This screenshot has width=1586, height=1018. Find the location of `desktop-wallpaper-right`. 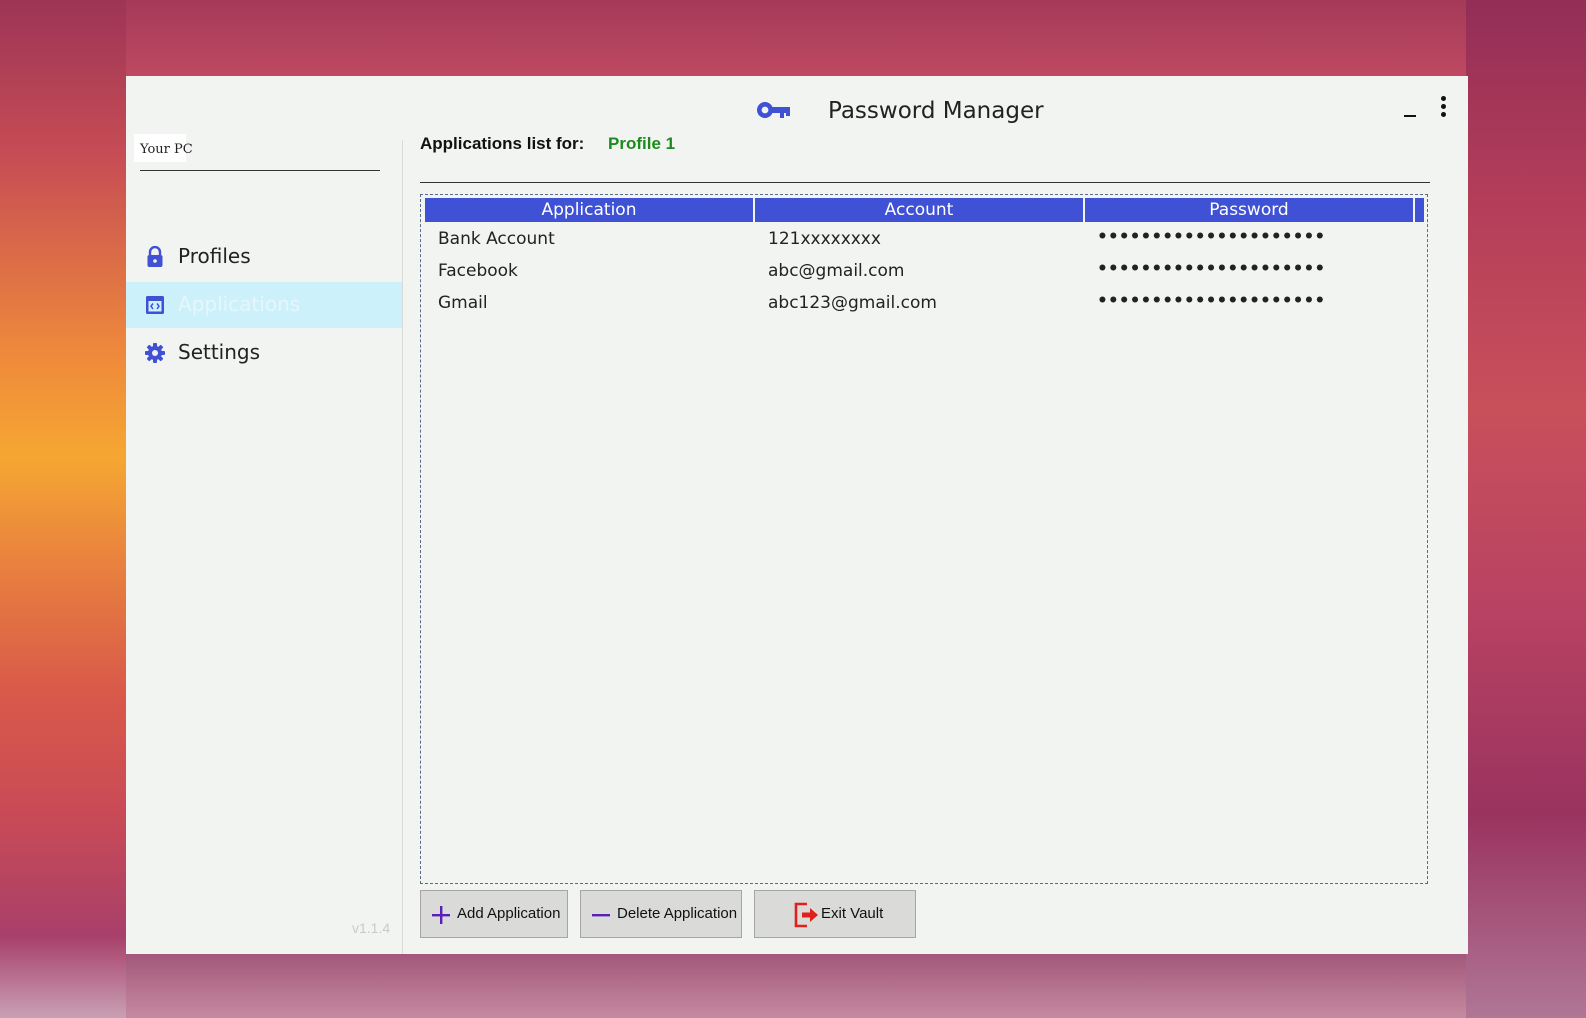

desktop-wallpaper-right is located at coordinates (1526, 509).